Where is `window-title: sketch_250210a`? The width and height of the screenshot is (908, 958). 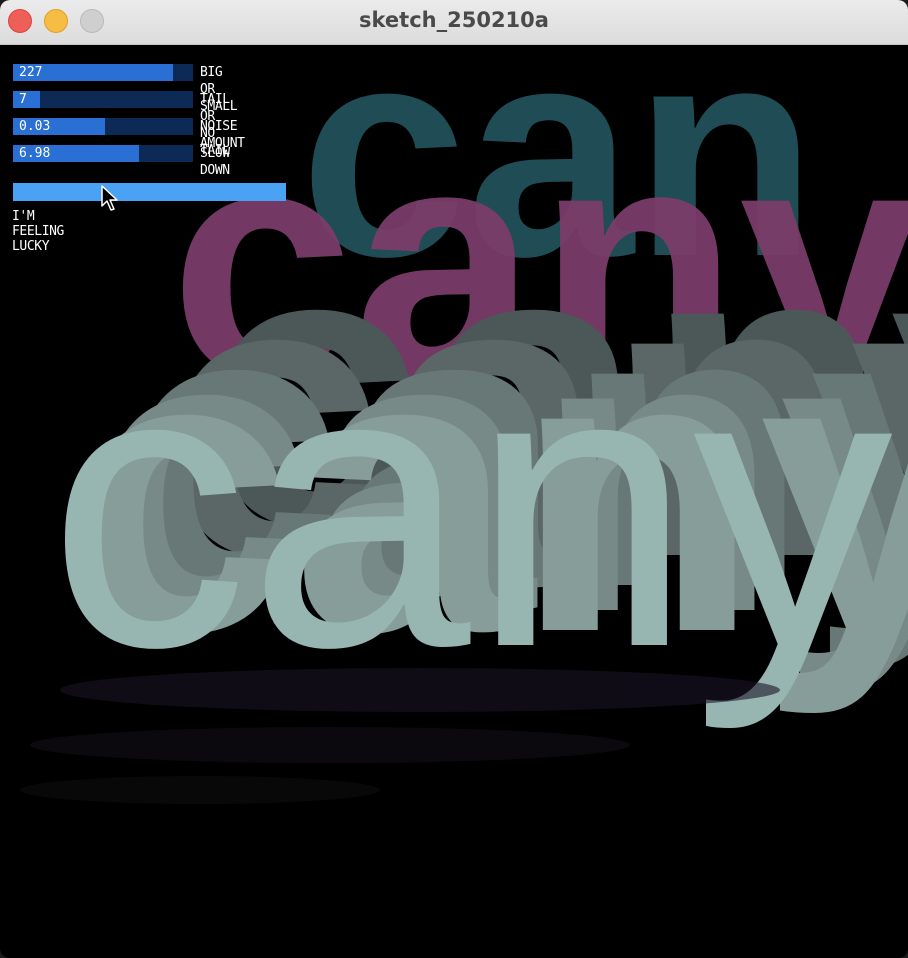 window-title: sketch_250210a is located at coordinates (454, 20).